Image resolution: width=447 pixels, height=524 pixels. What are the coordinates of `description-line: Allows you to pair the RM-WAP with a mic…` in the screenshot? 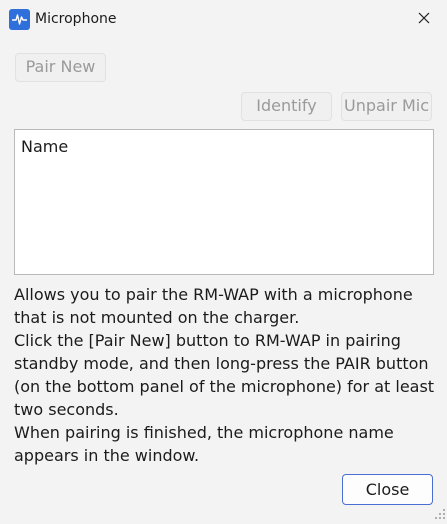 It's located at (213, 294).